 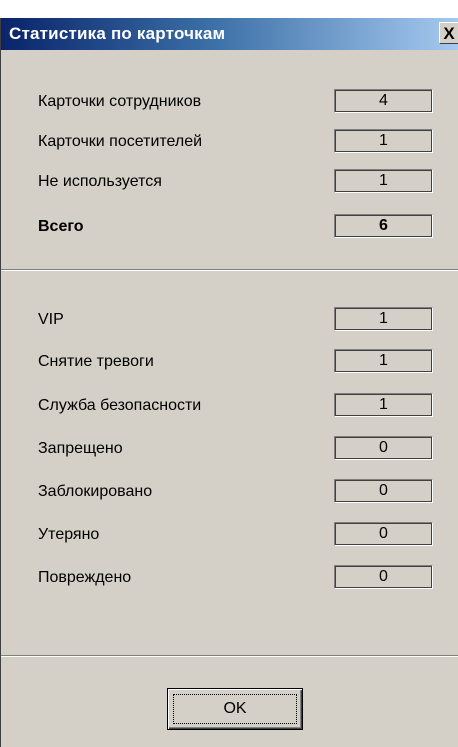 What do you see at coordinates (85, 577) in the screenshot?
I see `stat-label: Повреждено` at bounding box center [85, 577].